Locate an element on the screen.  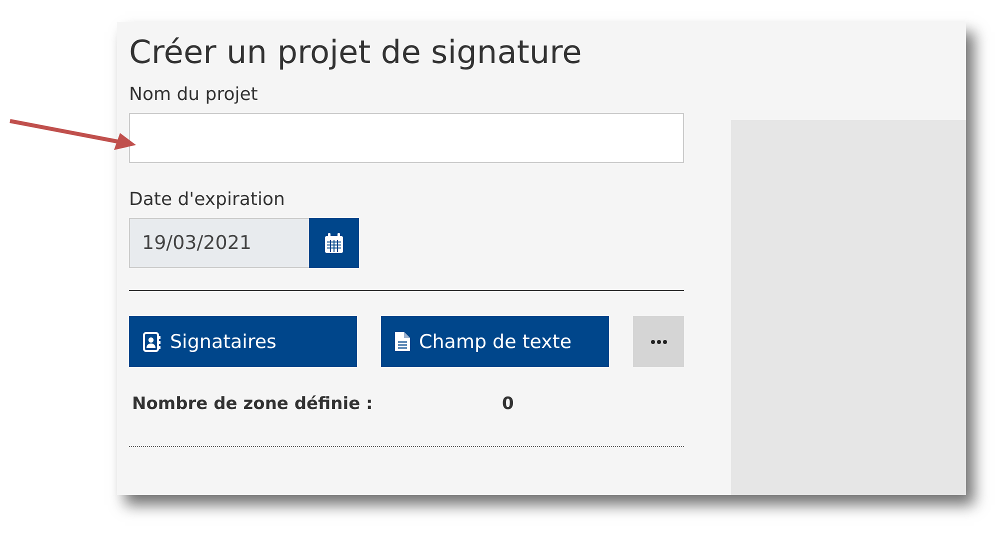
page-title: Créer un projet de signature is located at coordinates (356, 52).